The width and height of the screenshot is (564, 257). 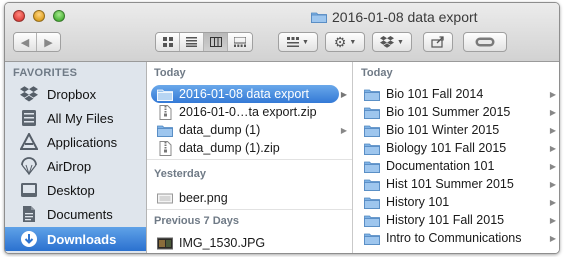 I want to click on sidebar-item-airdrop: AirDrop, so click(x=75, y=166).